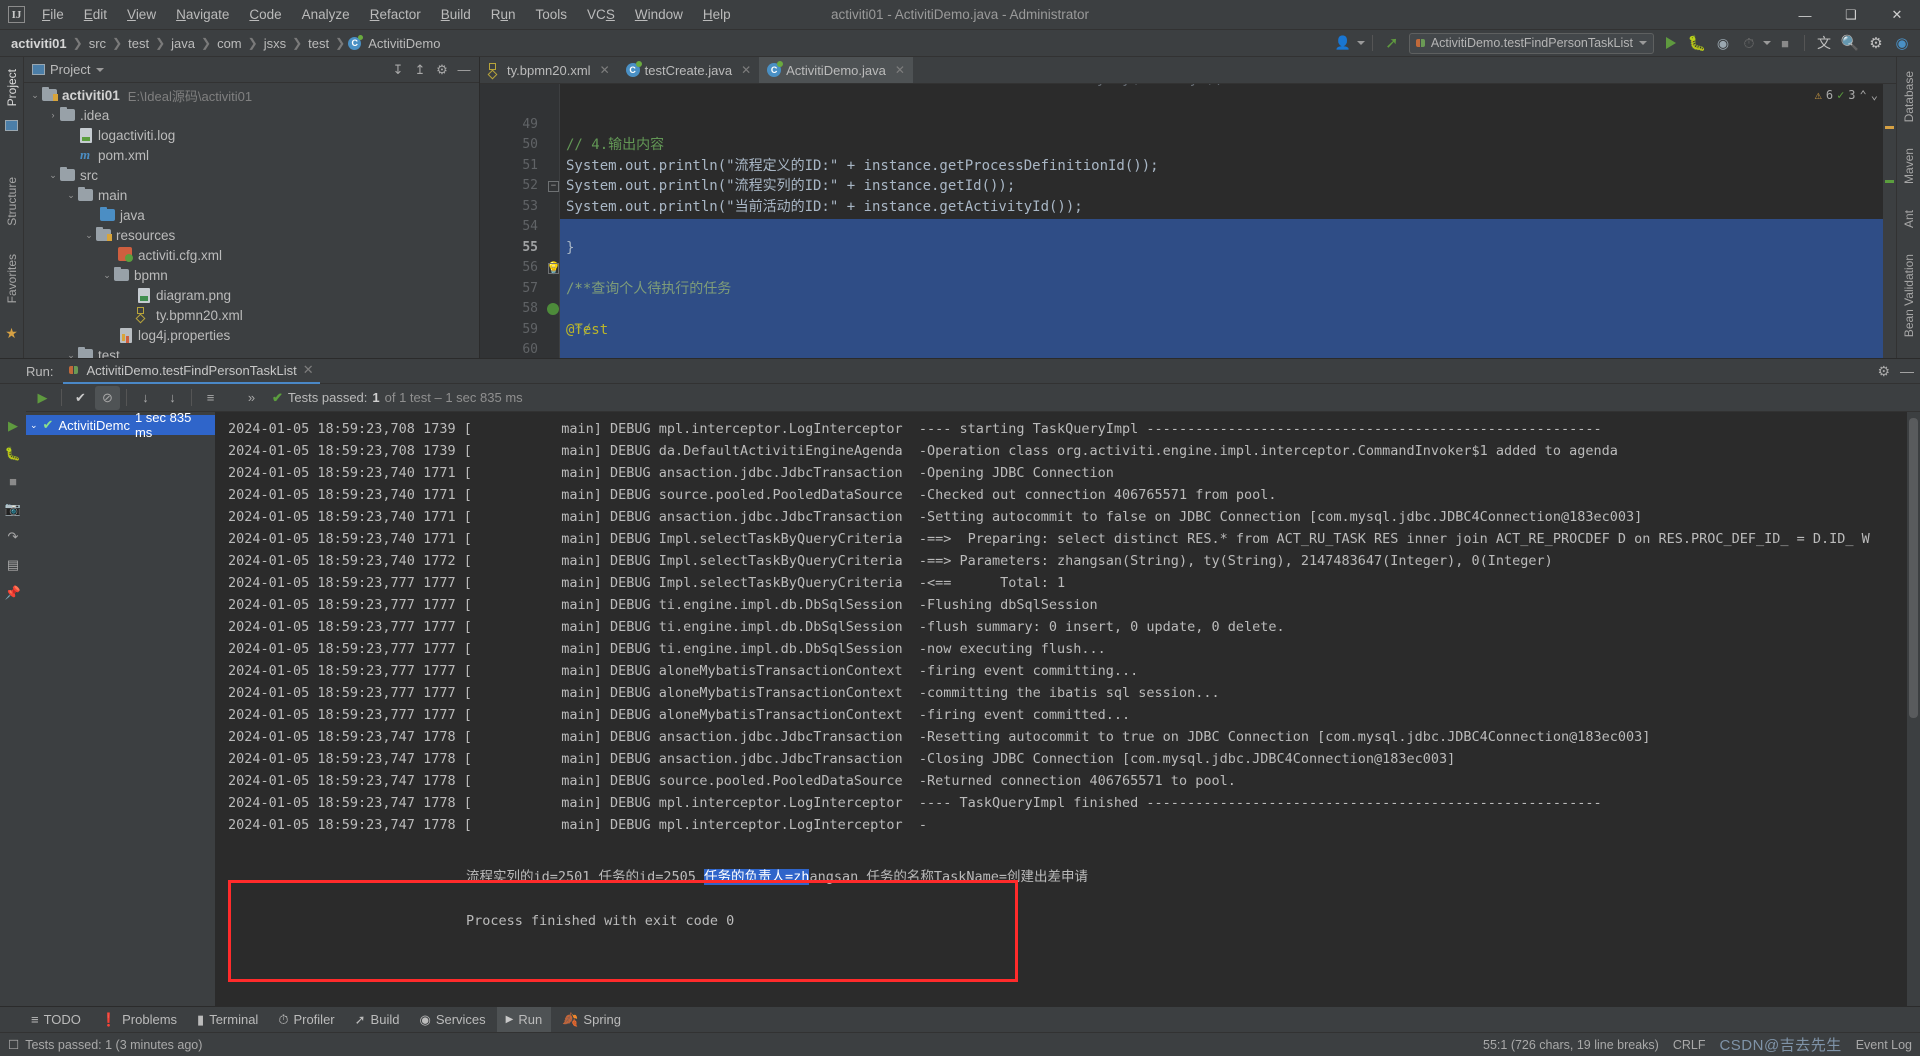 This screenshot has width=1920, height=1056. Describe the element at coordinates (145, 398) in the screenshot. I see `sort-alphabetically-button: ↓` at that location.